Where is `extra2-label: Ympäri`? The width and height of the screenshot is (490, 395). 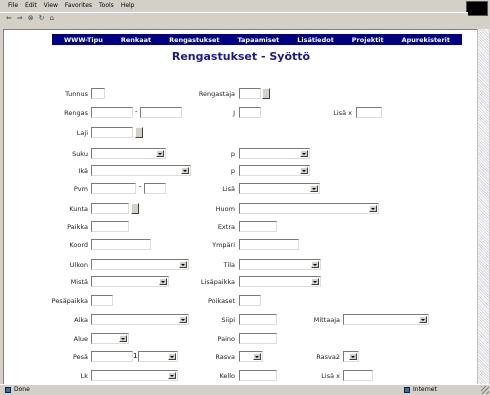
extra2-label: Ympäri is located at coordinates (223, 245).